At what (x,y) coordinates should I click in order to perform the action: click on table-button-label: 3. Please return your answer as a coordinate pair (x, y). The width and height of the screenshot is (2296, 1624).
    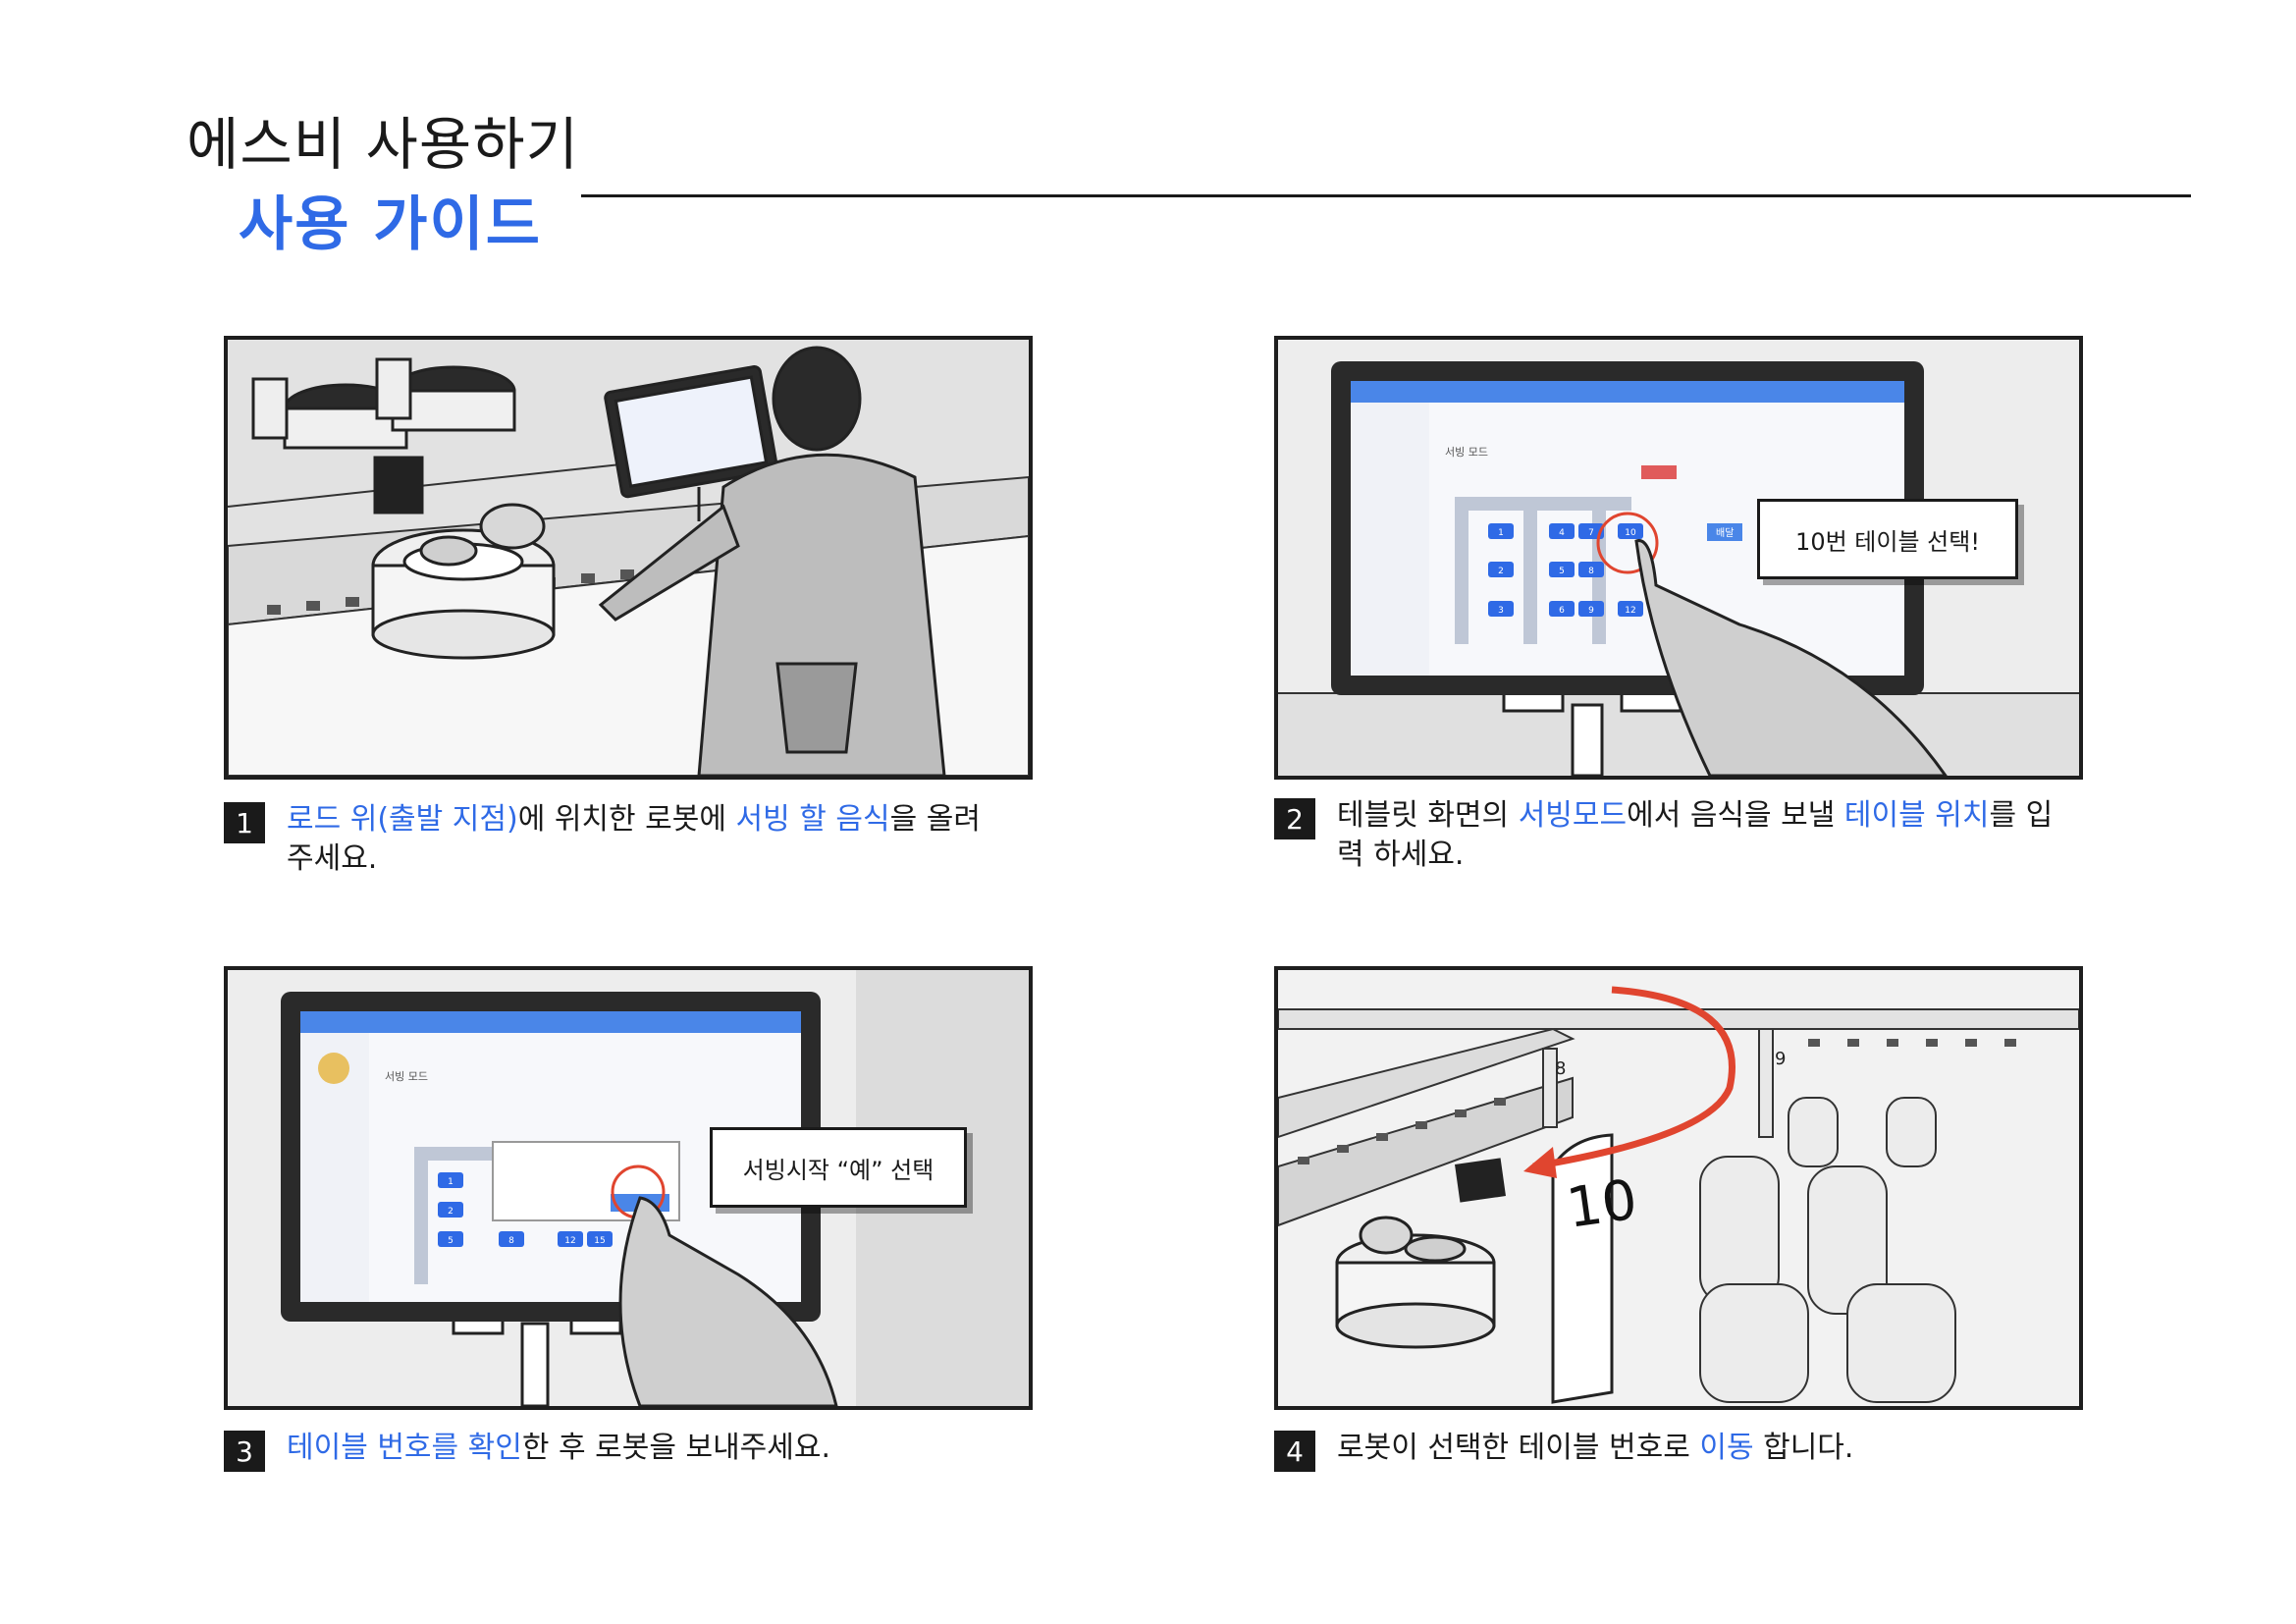
    Looking at the image, I should click on (1501, 611).